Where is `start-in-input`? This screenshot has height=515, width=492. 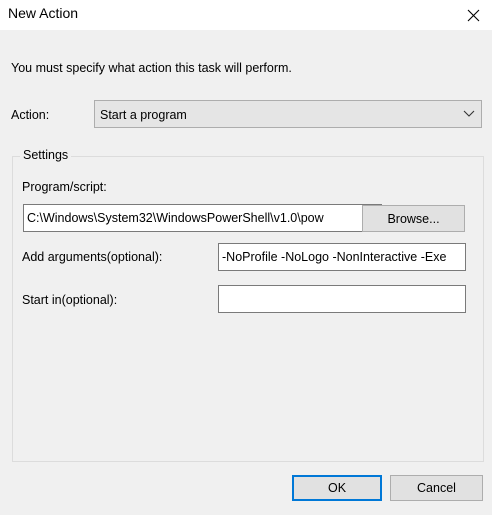
start-in-input is located at coordinates (342, 299).